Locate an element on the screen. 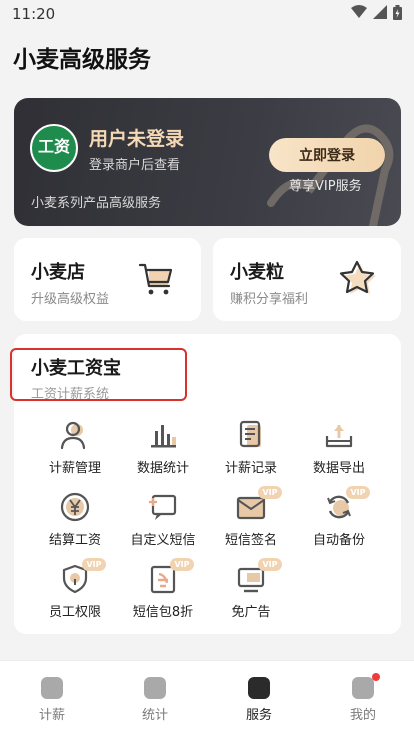  tab-profile: 我的 is located at coordinates (363, 699).